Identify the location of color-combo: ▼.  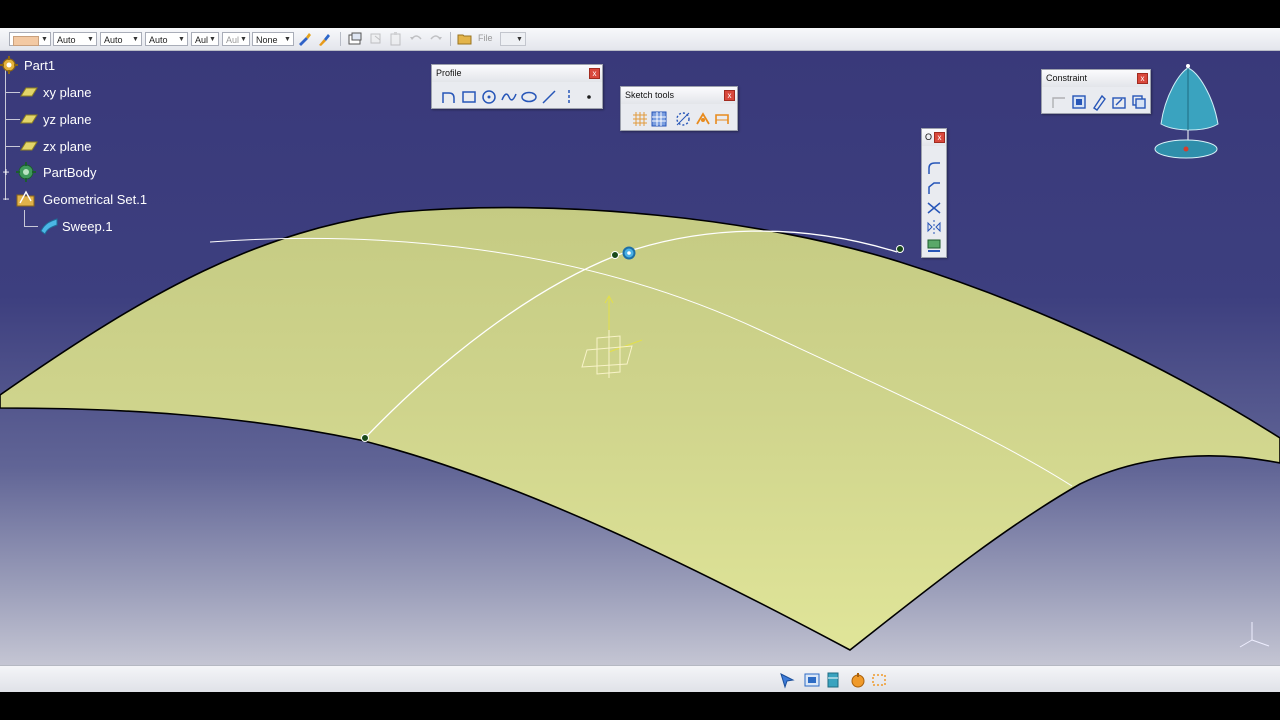
(30, 39).